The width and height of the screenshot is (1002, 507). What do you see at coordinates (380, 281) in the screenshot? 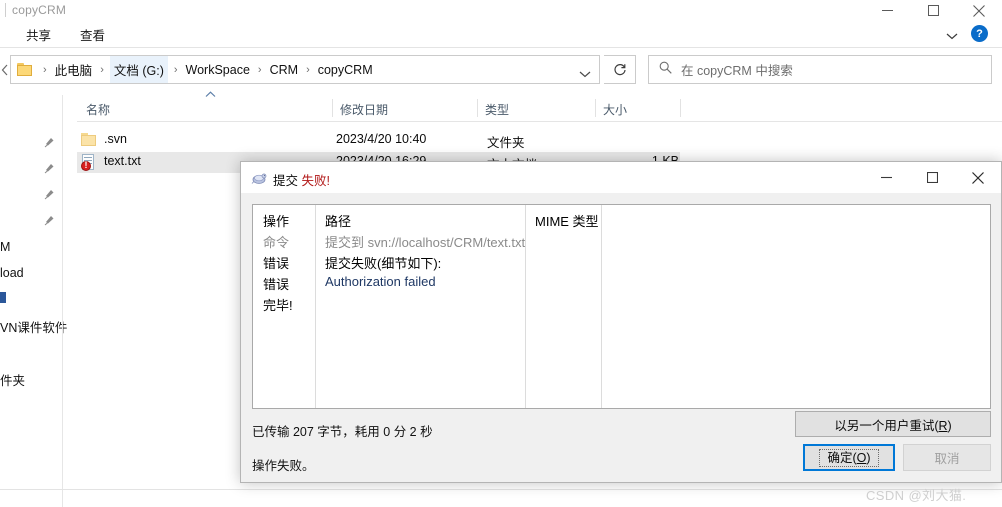
I see `log-row-path: Authorization failed` at bounding box center [380, 281].